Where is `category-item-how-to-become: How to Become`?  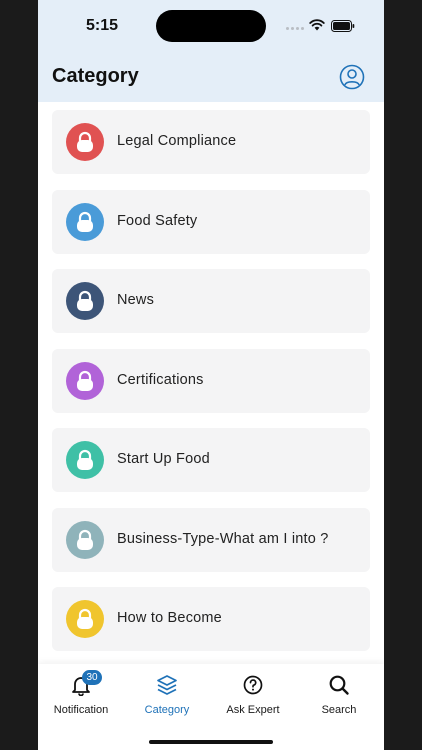
category-item-how-to-become: How to Become is located at coordinates (211, 619).